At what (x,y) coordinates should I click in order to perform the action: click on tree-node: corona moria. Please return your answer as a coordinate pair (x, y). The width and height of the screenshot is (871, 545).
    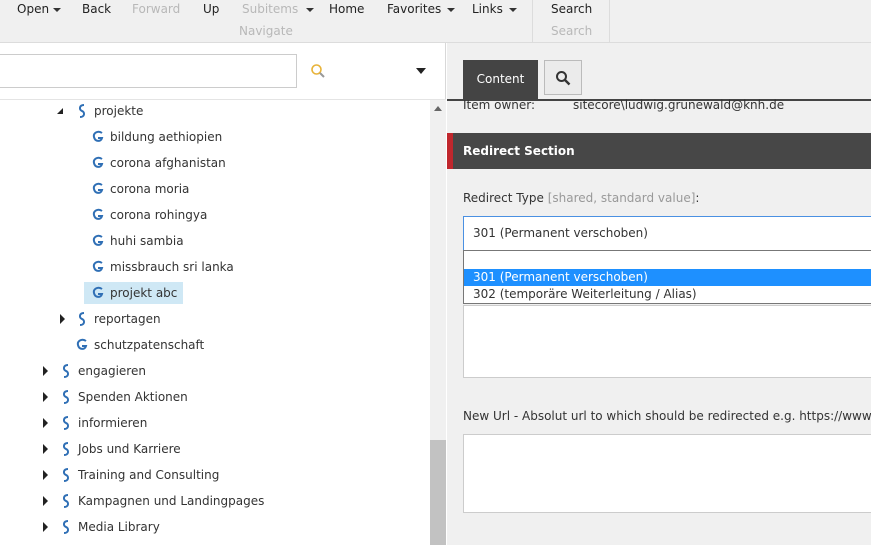
    Looking at the image, I should click on (215, 189).